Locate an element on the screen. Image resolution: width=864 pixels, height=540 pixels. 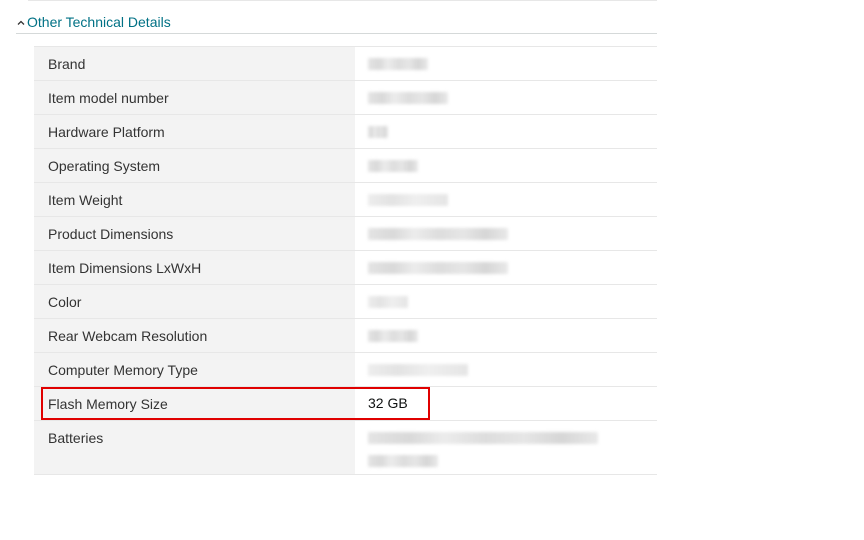
table-row: Product Dimensions is located at coordinates (345, 233).